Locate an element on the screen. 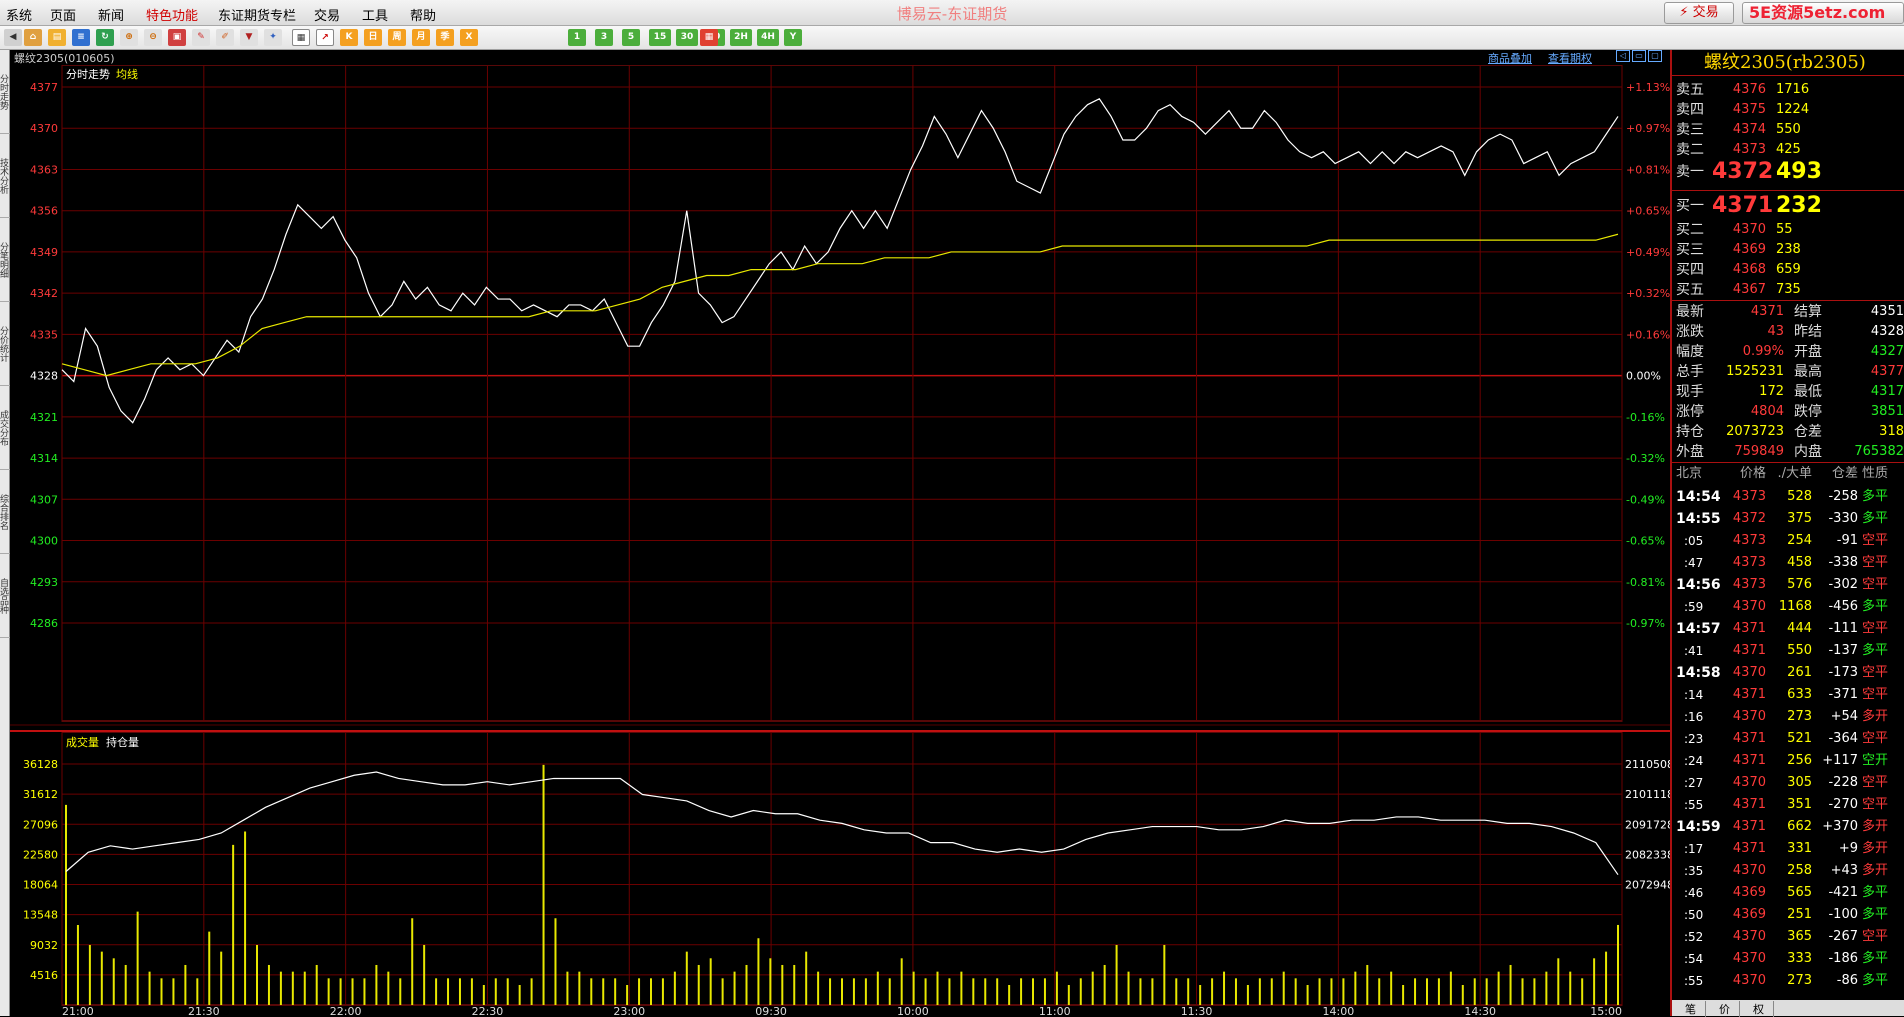 Image resolution: width=1904 pixels, height=1017 pixels. day-icon: 日 is located at coordinates (373, 37).